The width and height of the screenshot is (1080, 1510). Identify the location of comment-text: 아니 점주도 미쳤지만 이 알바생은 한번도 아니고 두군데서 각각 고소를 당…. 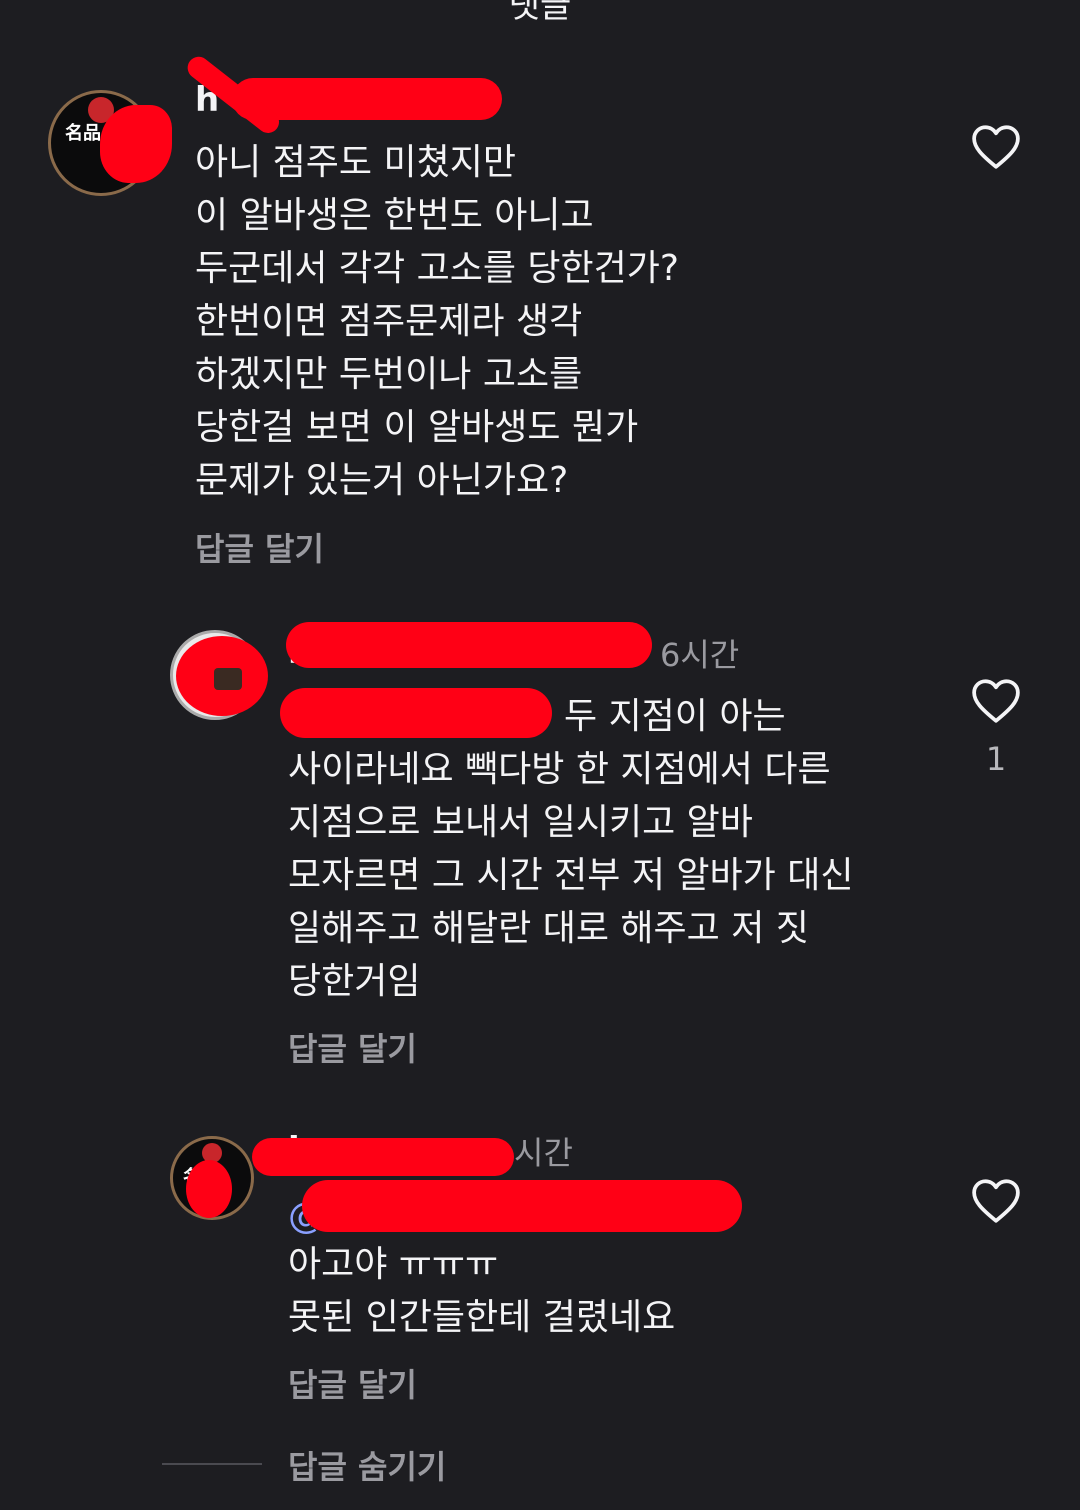
(437, 321).